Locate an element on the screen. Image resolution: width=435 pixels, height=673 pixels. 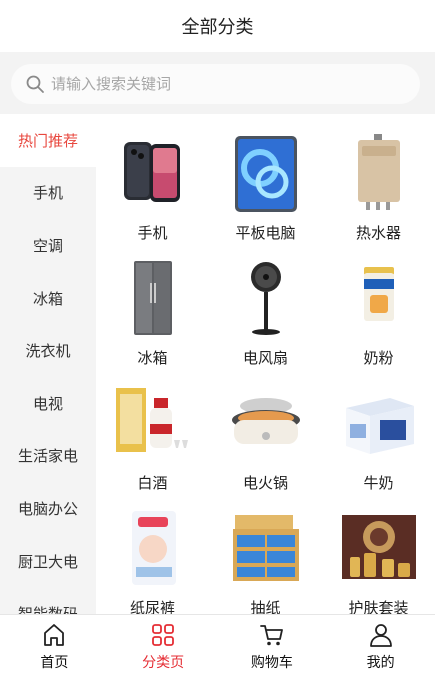
product-item-fridge: 冰箱 is located at coordinates (152, 303).